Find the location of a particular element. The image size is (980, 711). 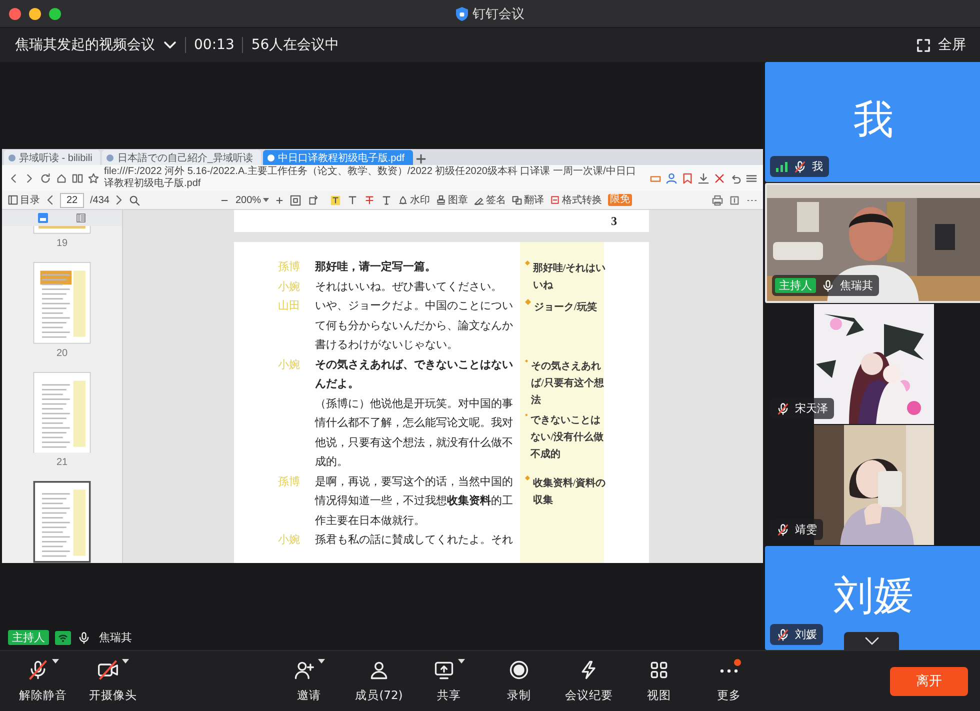

dialogue-text: いや、ジョークだよ。中国のことについて何も分からないんだから、論文なんか書けるわけがないじゃない。 is located at coordinates (414, 326).